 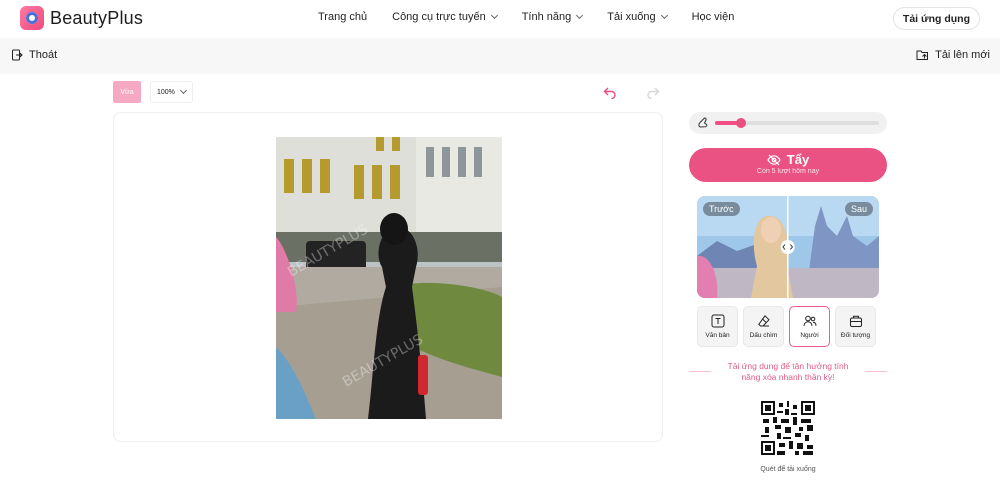 I want to click on tool-people: Người, so click(x=809, y=326).